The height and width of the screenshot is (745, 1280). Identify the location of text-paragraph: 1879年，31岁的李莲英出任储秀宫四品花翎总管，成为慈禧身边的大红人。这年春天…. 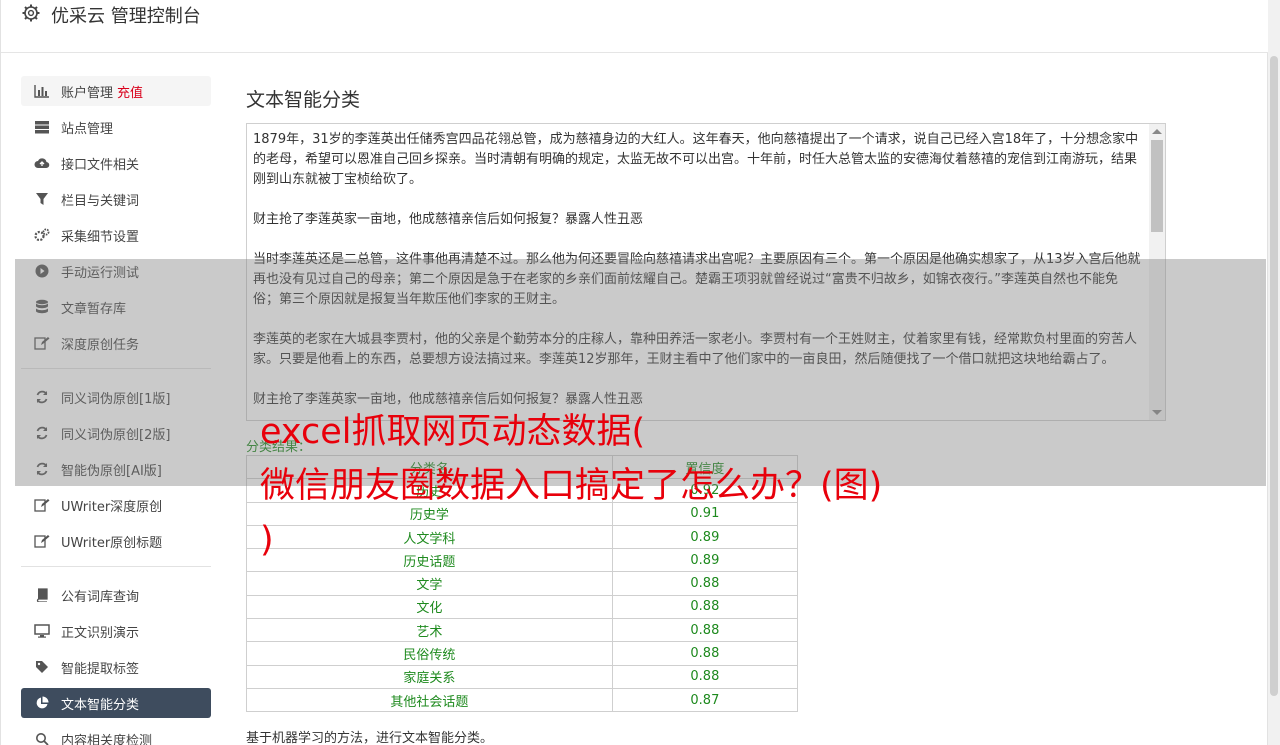
(696, 159).